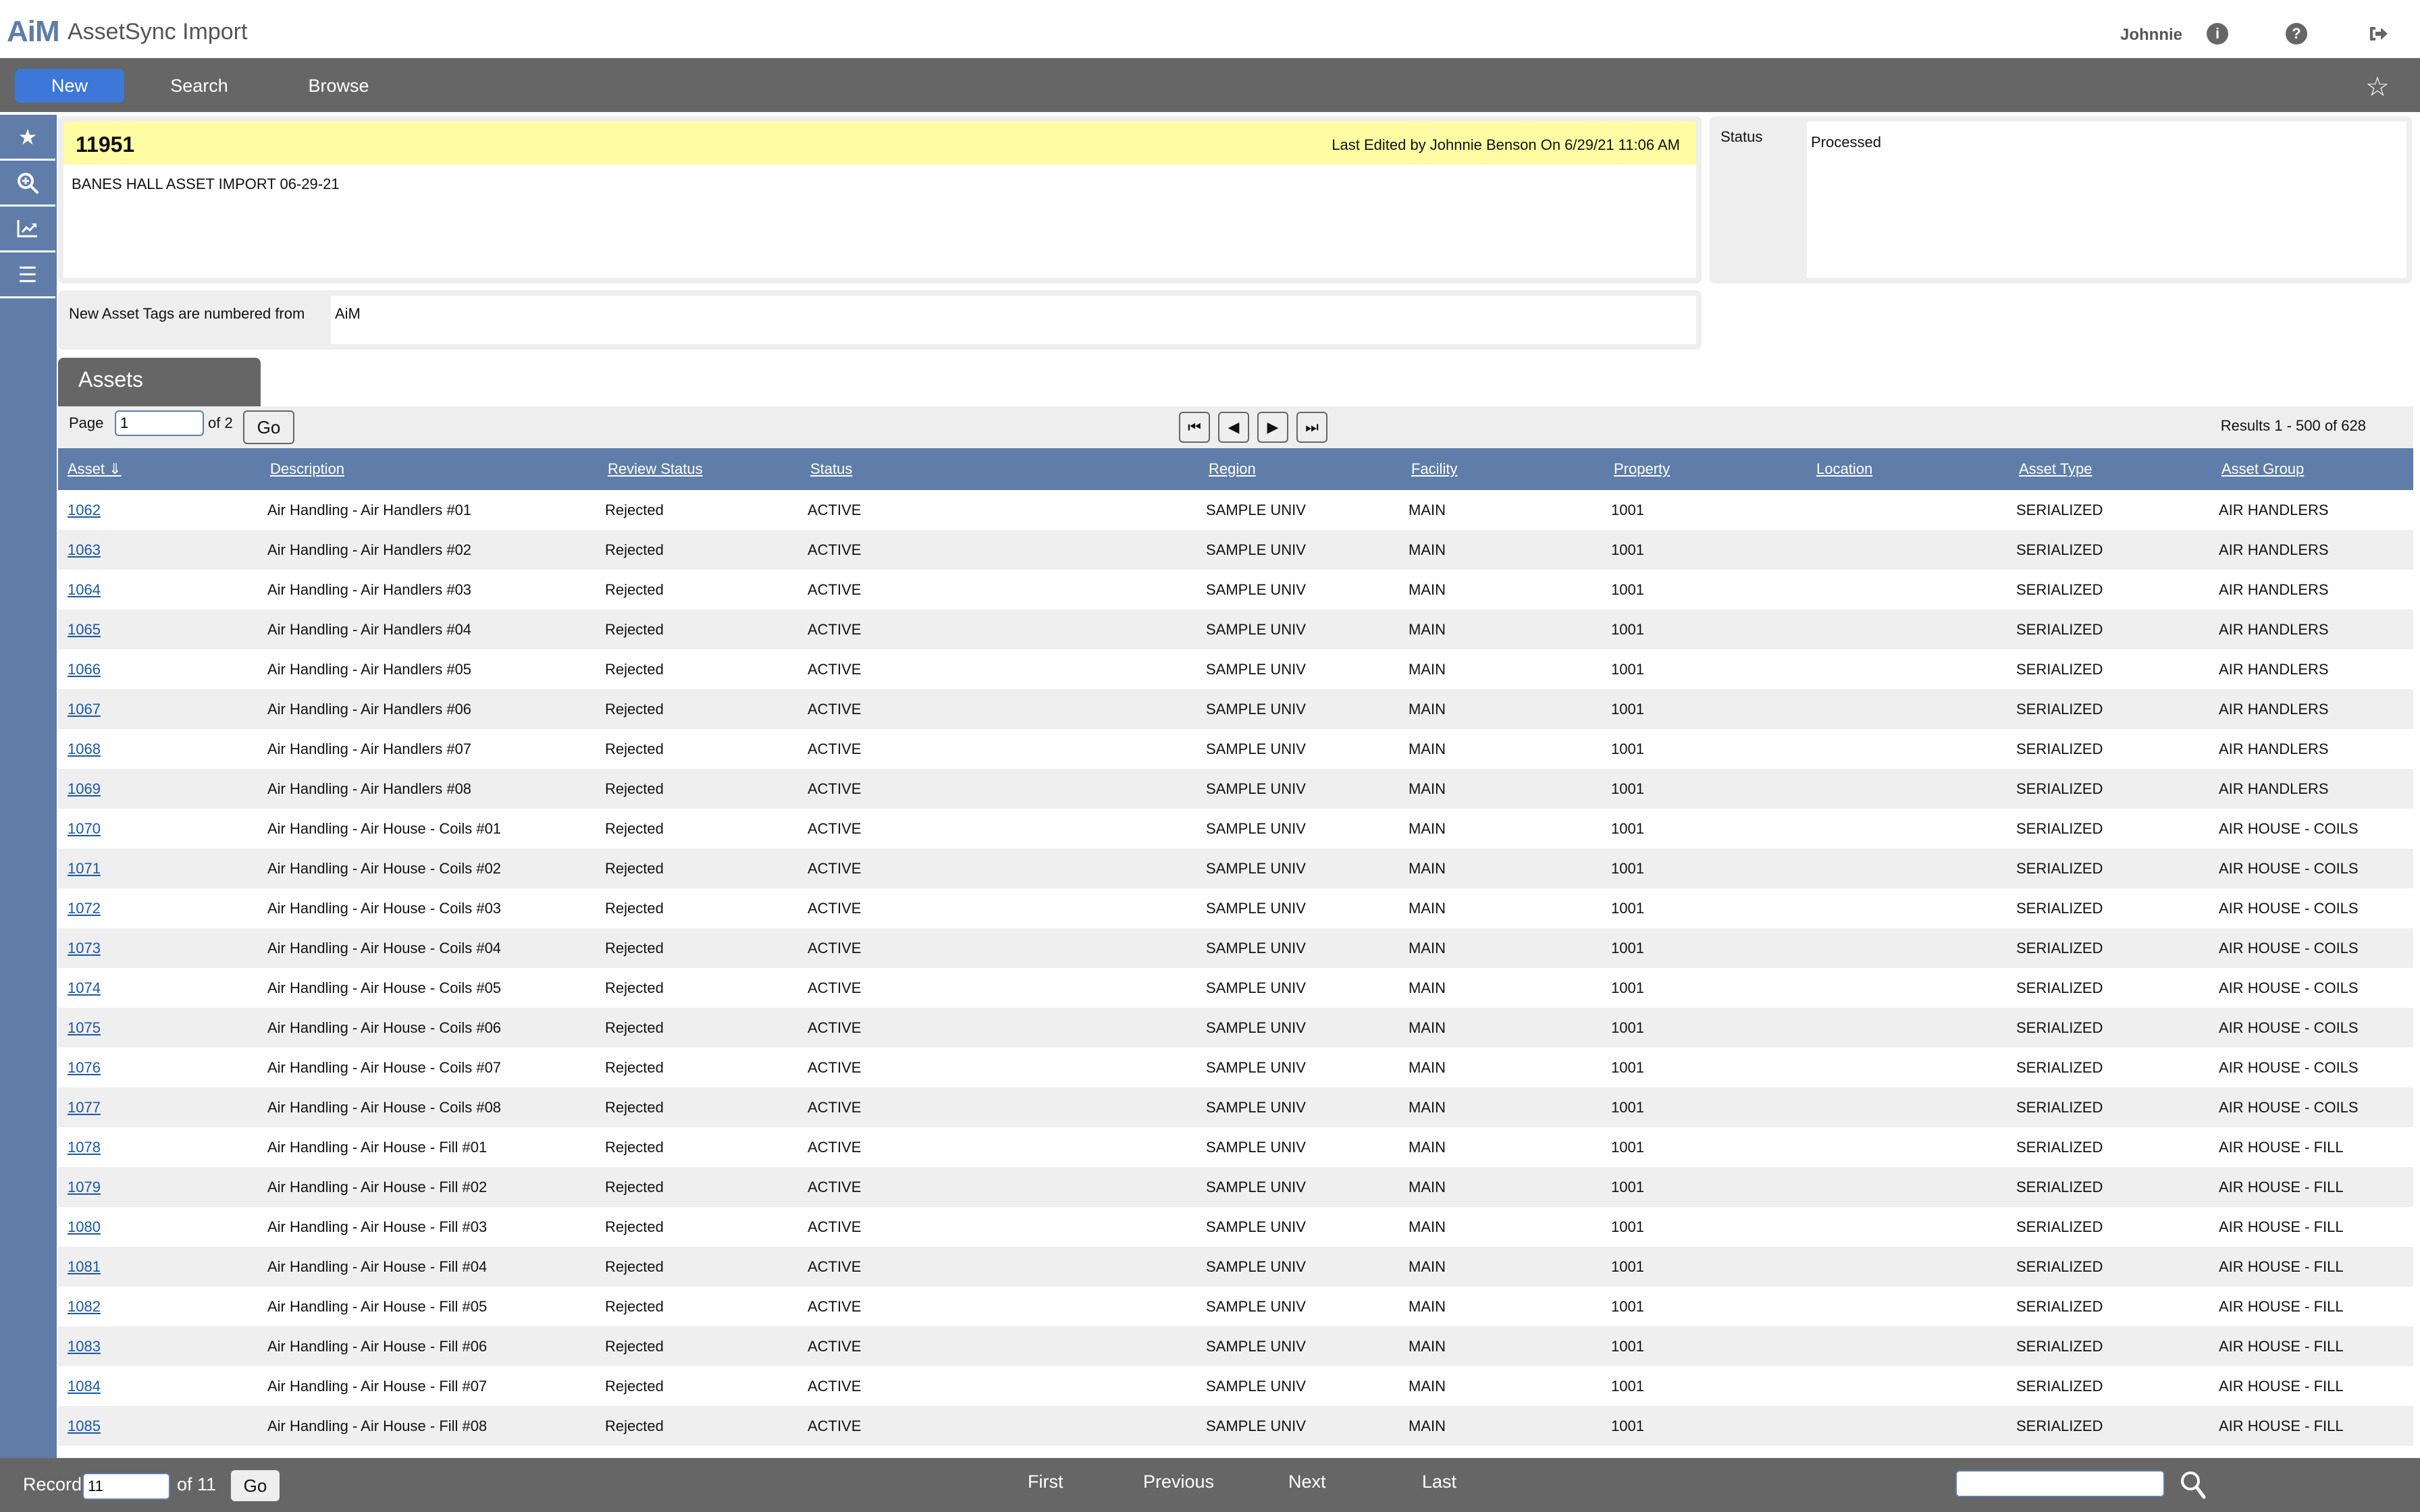 Image resolution: width=2420 pixels, height=1512 pixels. What do you see at coordinates (1311, 427) in the screenshot?
I see `last-page-button: ⏭` at bounding box center [1311, 427].